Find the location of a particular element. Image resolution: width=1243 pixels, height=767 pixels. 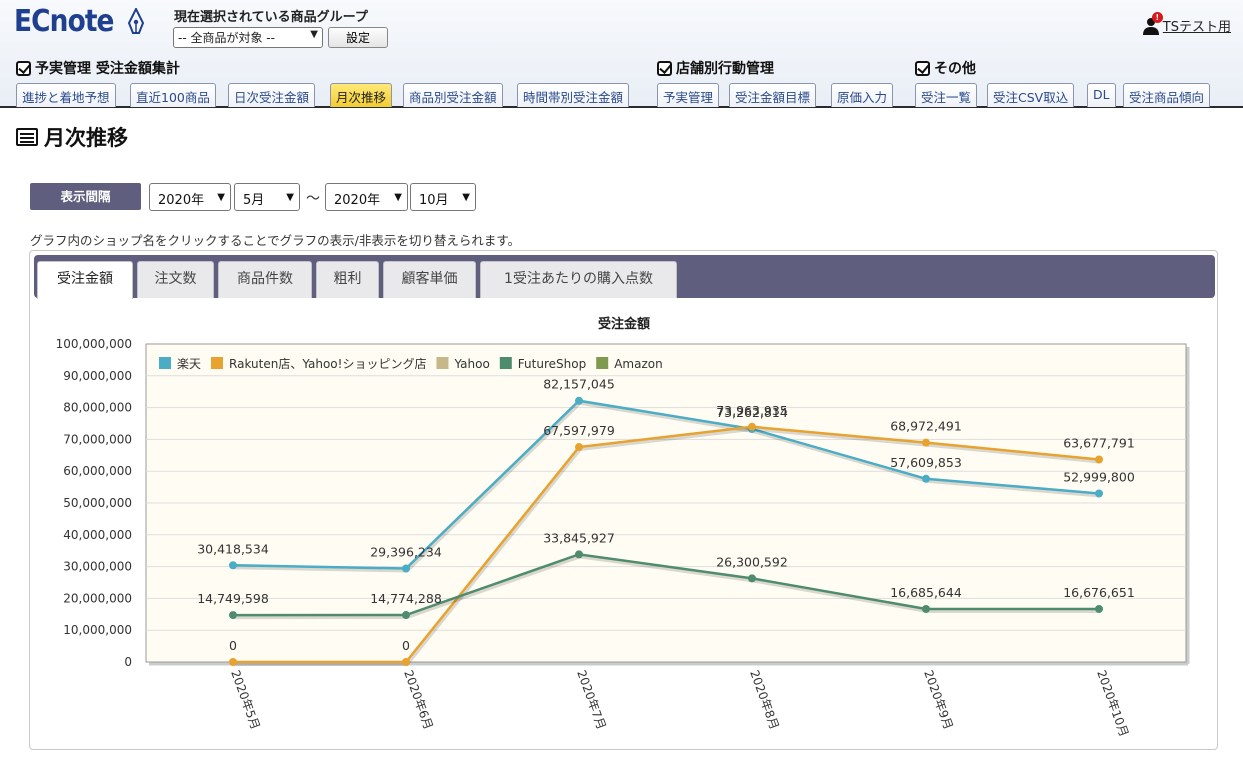

x-tick-label: 2020年7月 is located at coordinates (591, 699).